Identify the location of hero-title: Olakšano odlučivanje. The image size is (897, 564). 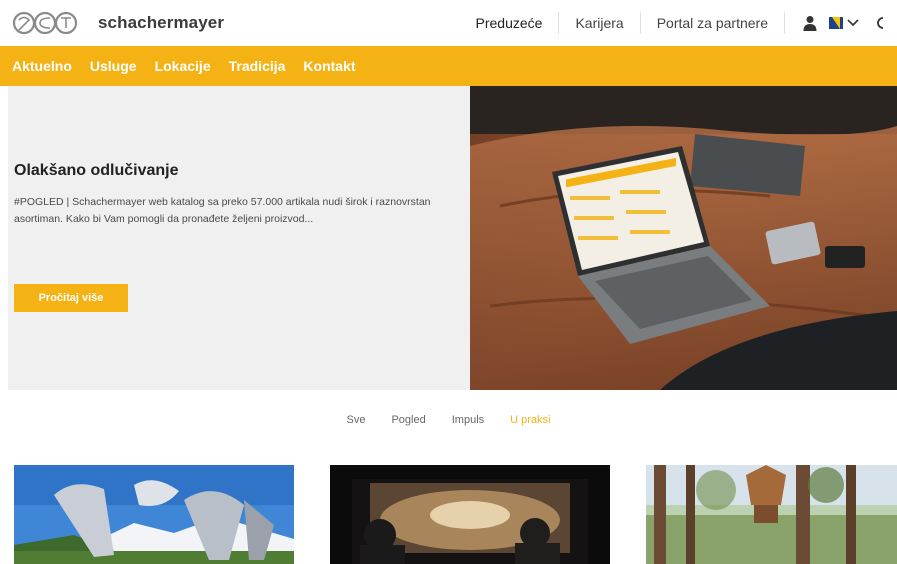
(96, 170).